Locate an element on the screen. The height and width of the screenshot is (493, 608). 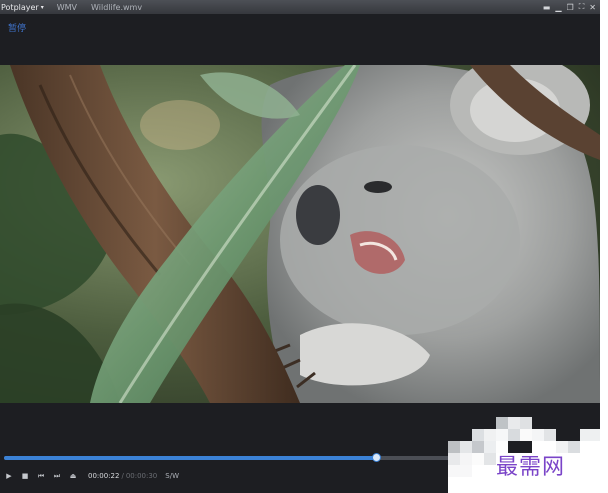
fullscreen-icon: ⛶ is located at coordinates (582, 7).